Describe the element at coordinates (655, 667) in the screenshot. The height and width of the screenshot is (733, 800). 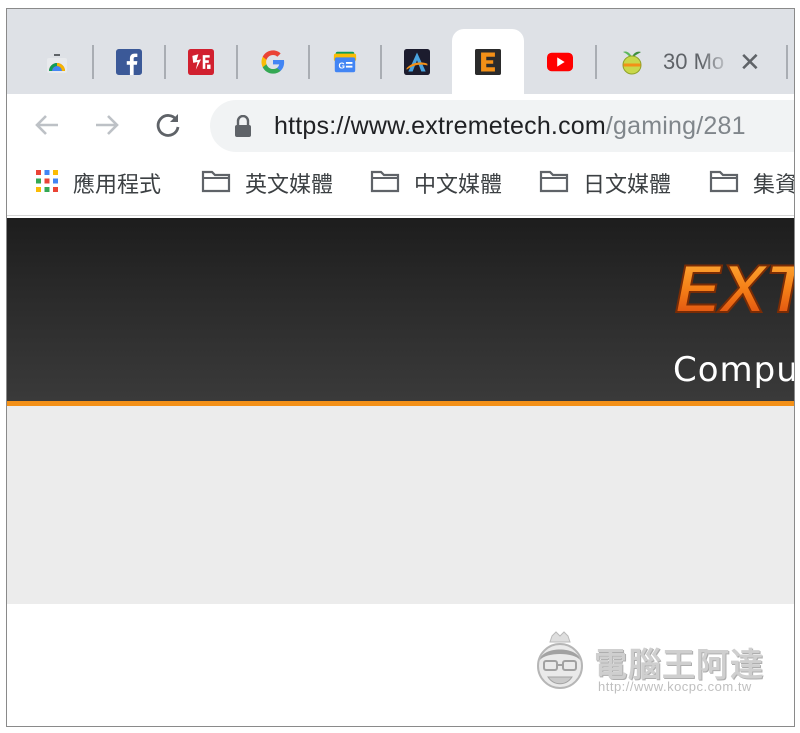
I see `watermark: 電腦王阿達 http://www.kocpc.com.tw` at that location.